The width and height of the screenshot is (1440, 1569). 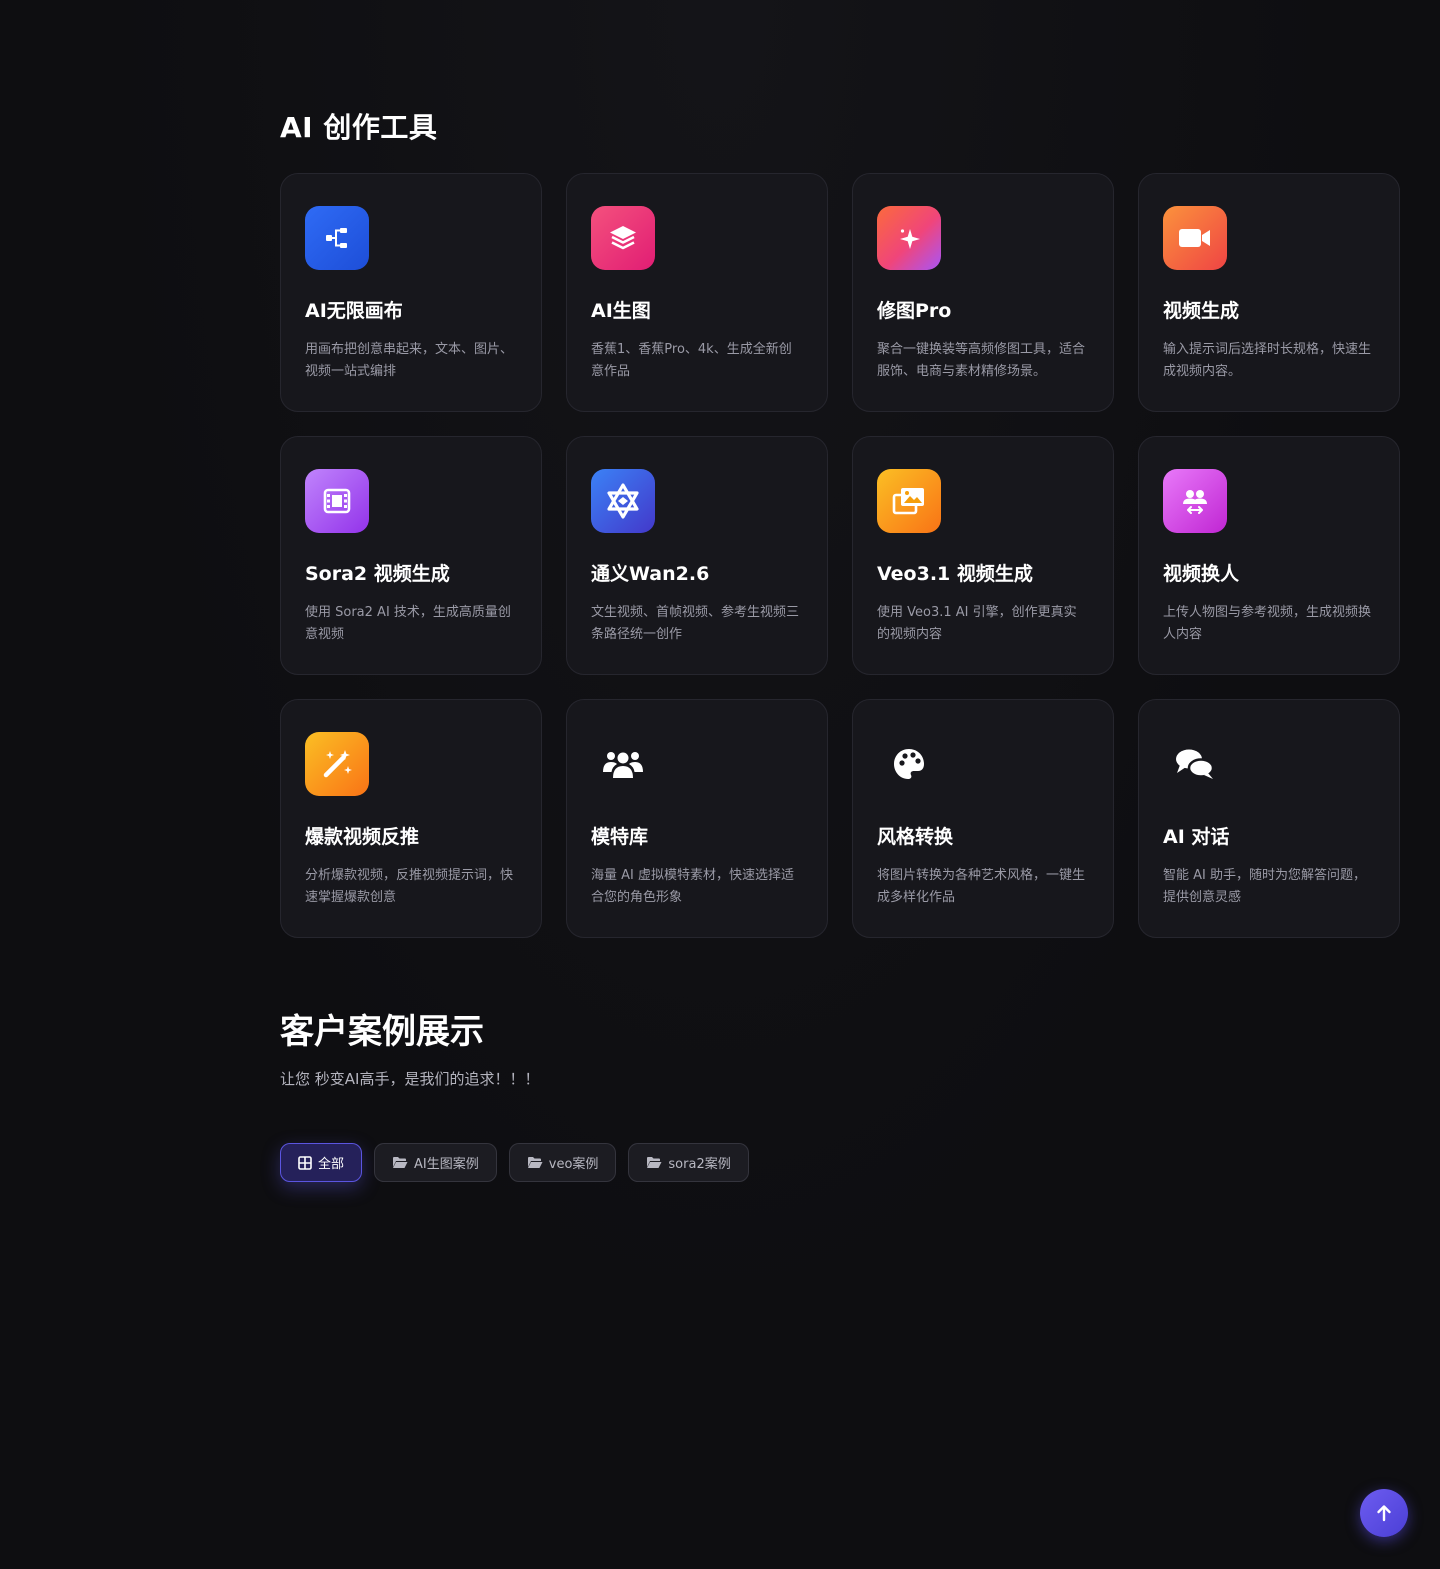 I want to click on tool-card-wan26: 通义Wan2.6 文生视频、首帧视频、参考生视频三条路径统一创作, so click(x=697, y=555).